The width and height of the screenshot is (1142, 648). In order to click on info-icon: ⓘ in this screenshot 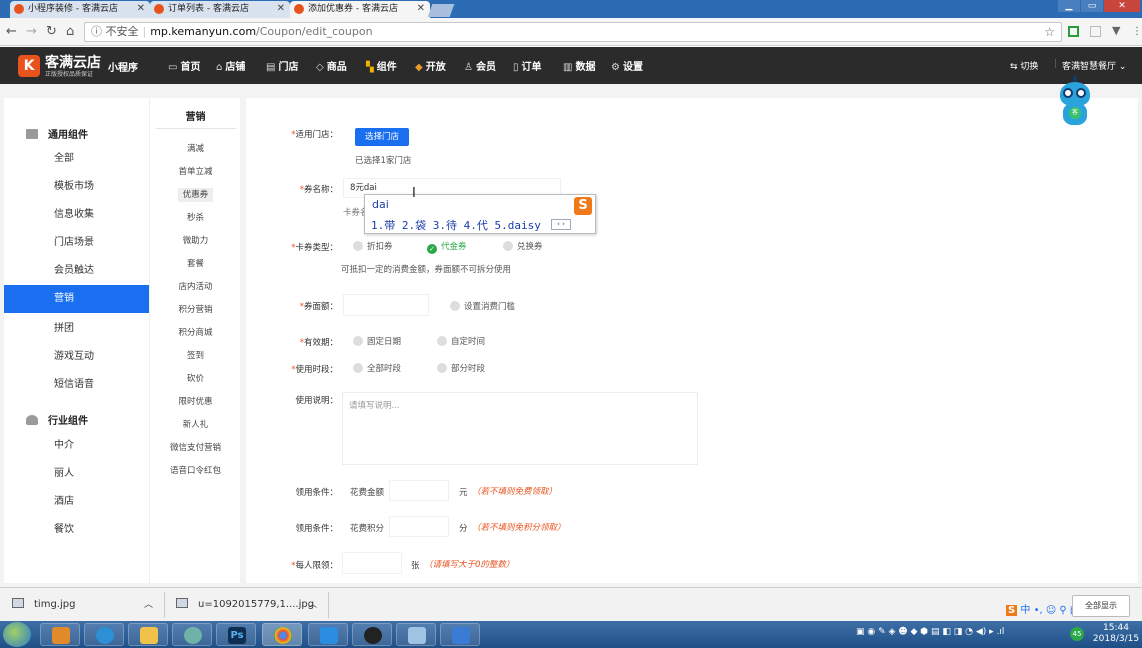, I will do `click(96, 31)`.